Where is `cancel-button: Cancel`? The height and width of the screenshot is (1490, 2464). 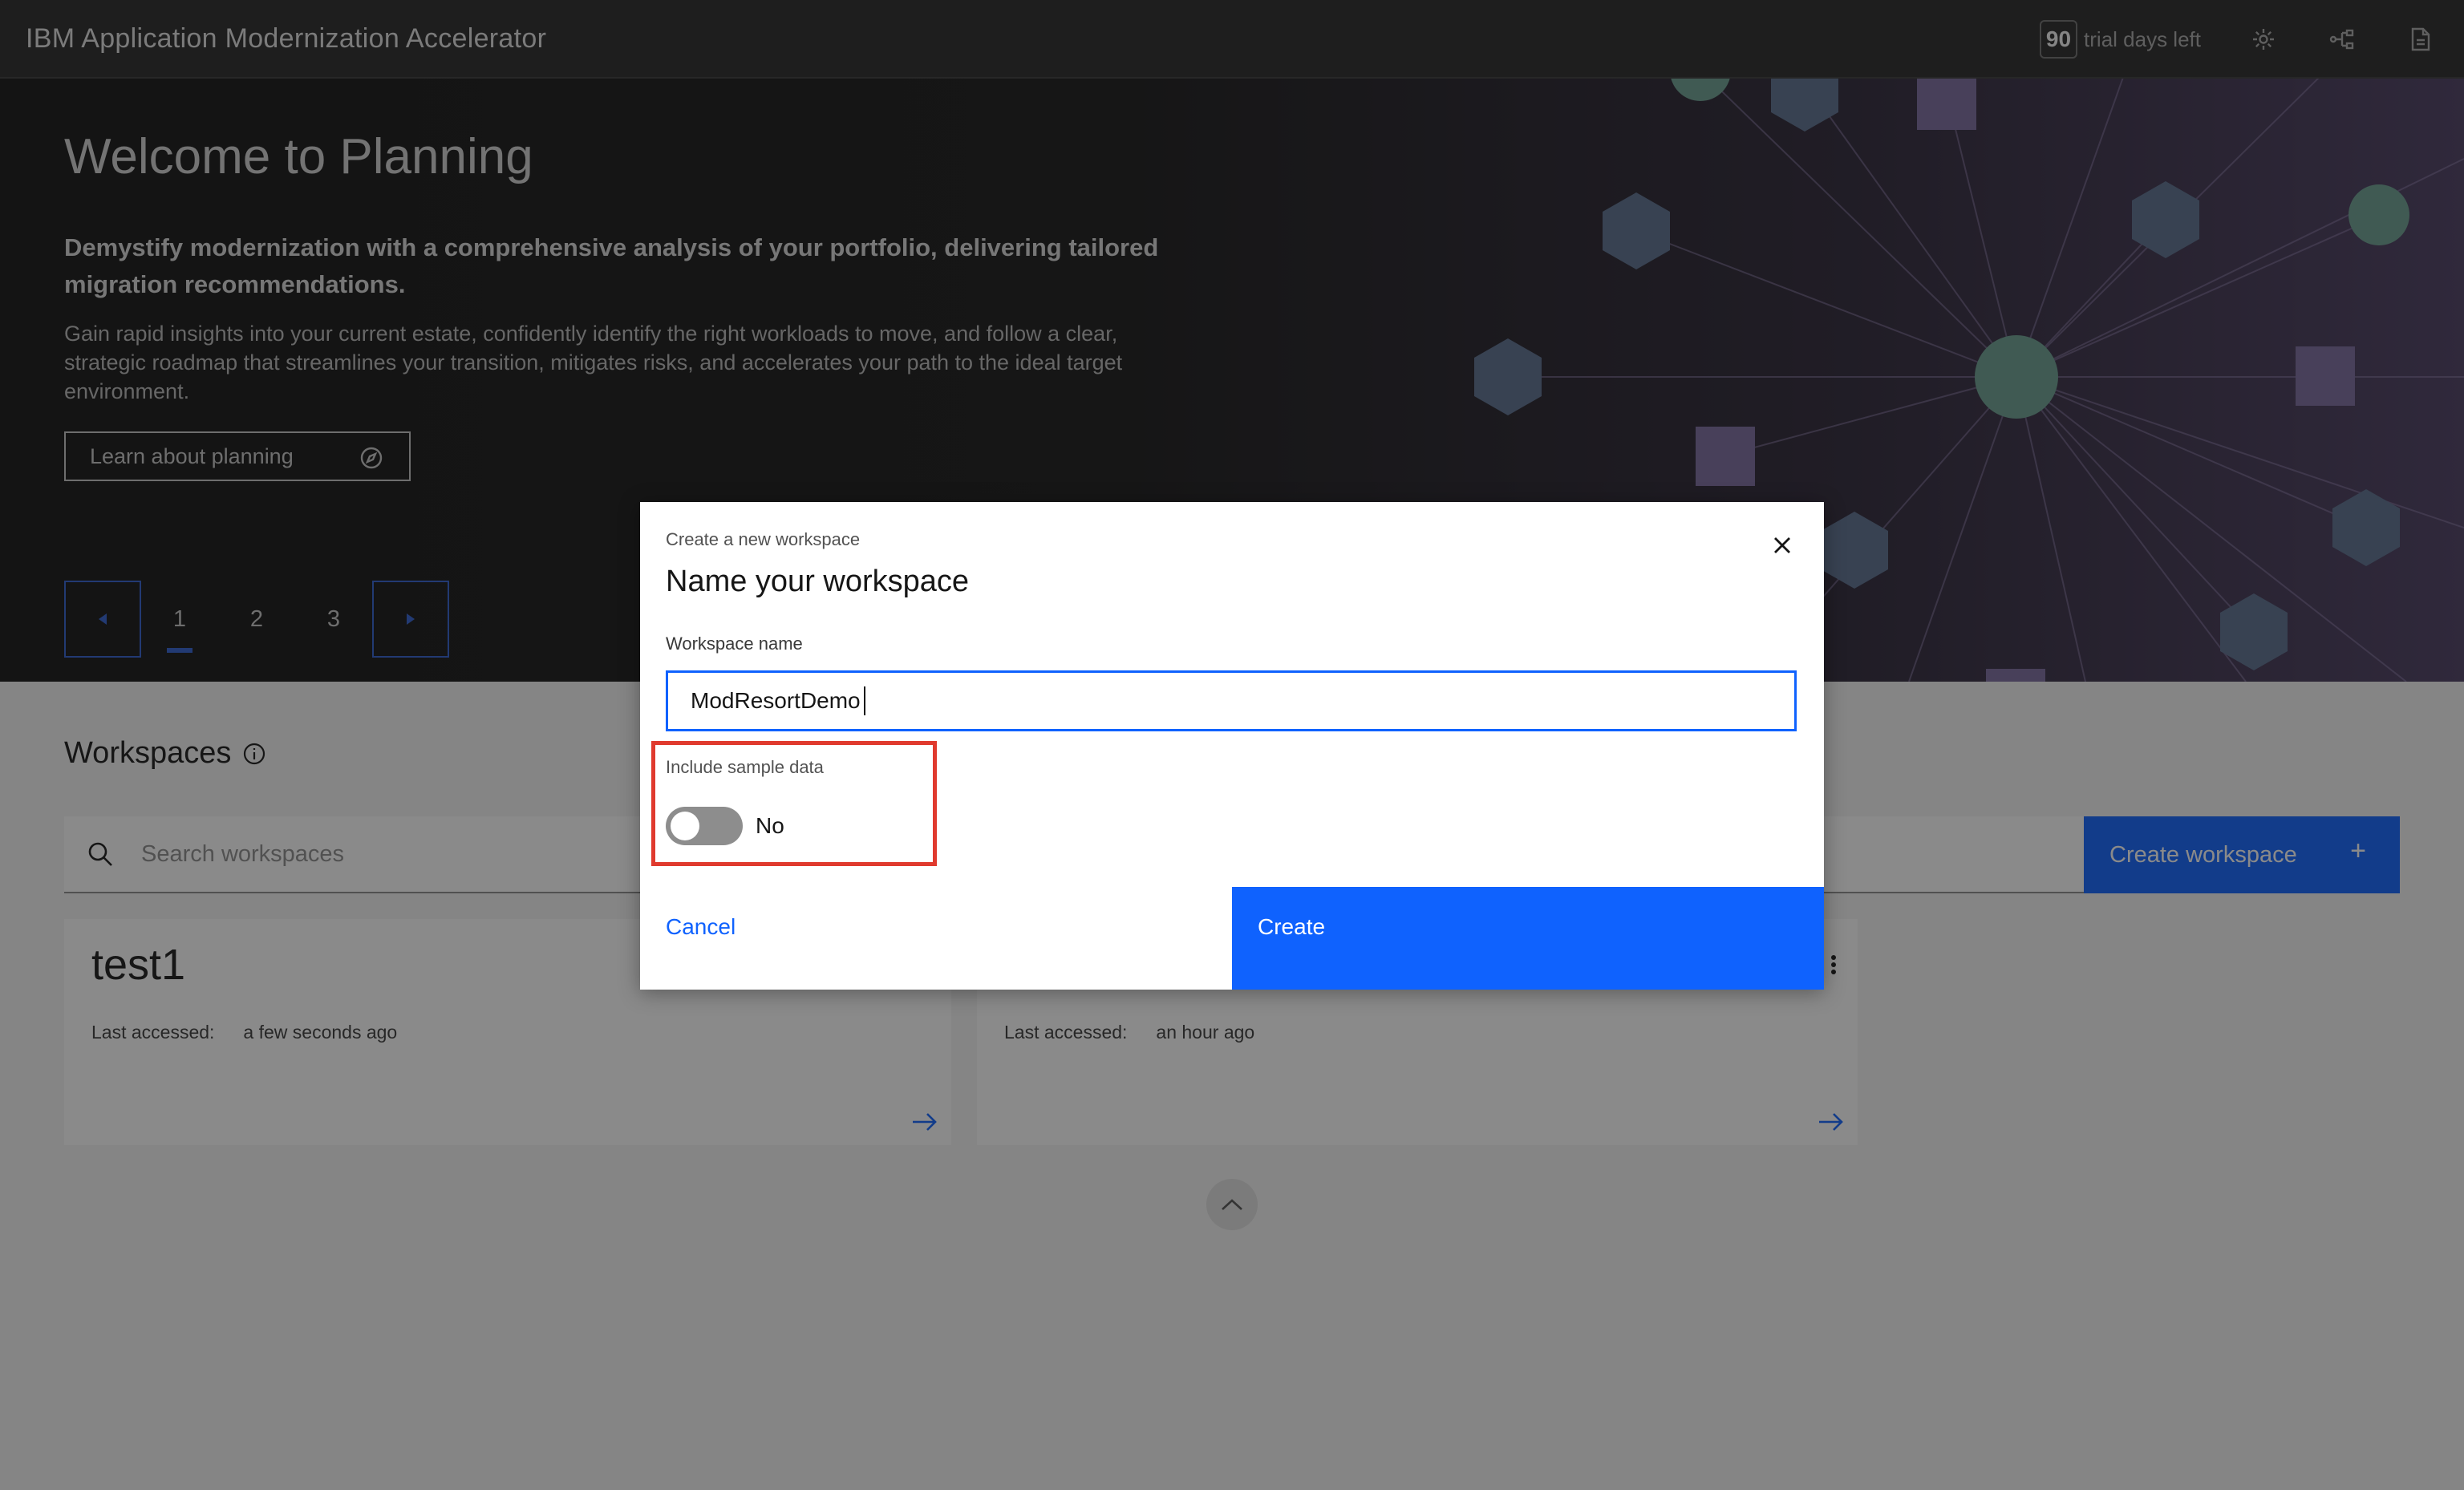 cancel-button: Cancel is located at coordinates (936, 938).